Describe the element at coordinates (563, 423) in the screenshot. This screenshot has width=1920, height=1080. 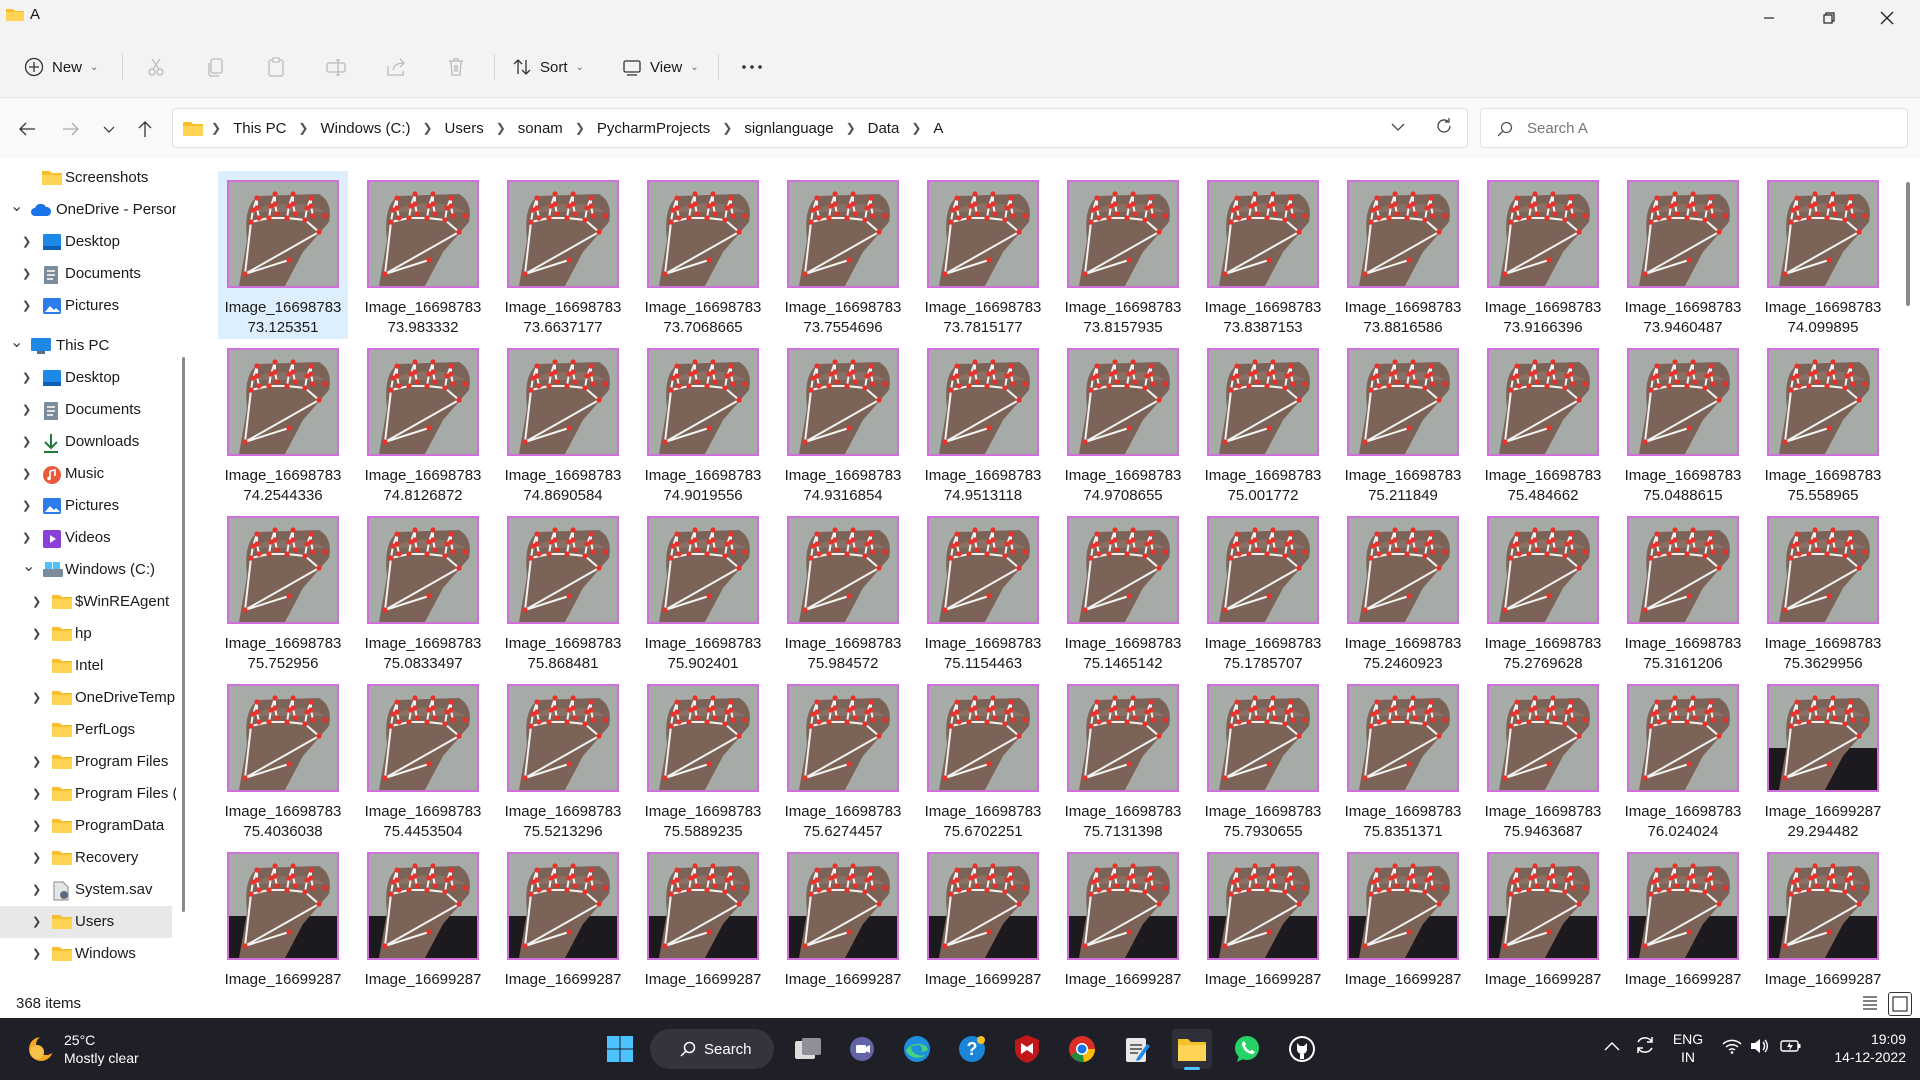
I see `file-item: Image_16698783 74.8690584` at that location.